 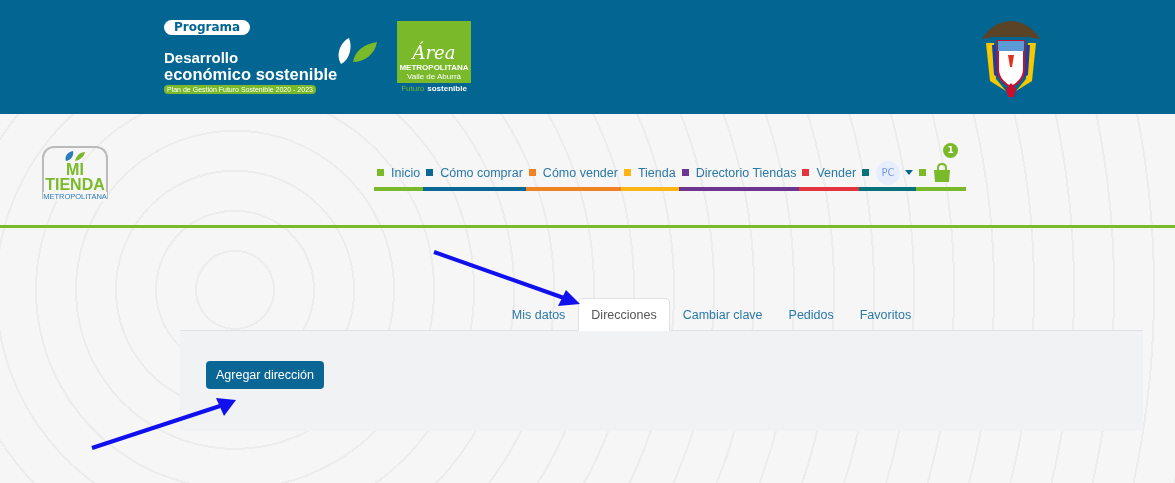 I want to click on tab: Direcciones, so click(x=624, y=314).